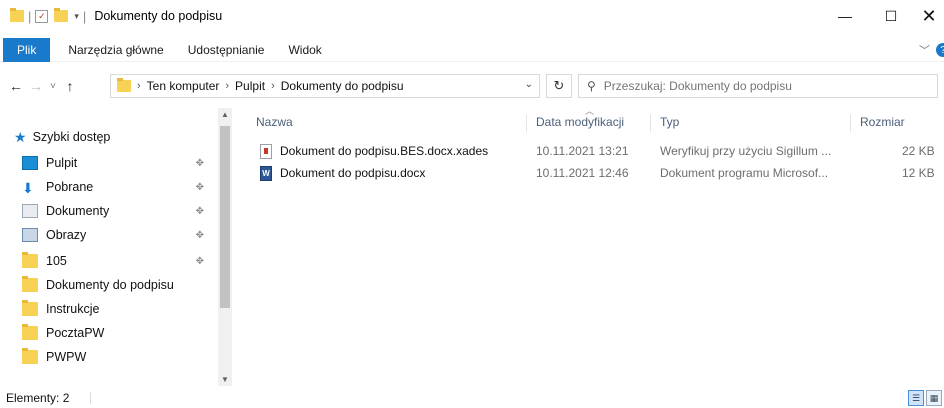 Image resolution: width=944 pixels, height=408 pixels. I want to click on breadcrumb-desktop: Pulpit, so click(250, 86).